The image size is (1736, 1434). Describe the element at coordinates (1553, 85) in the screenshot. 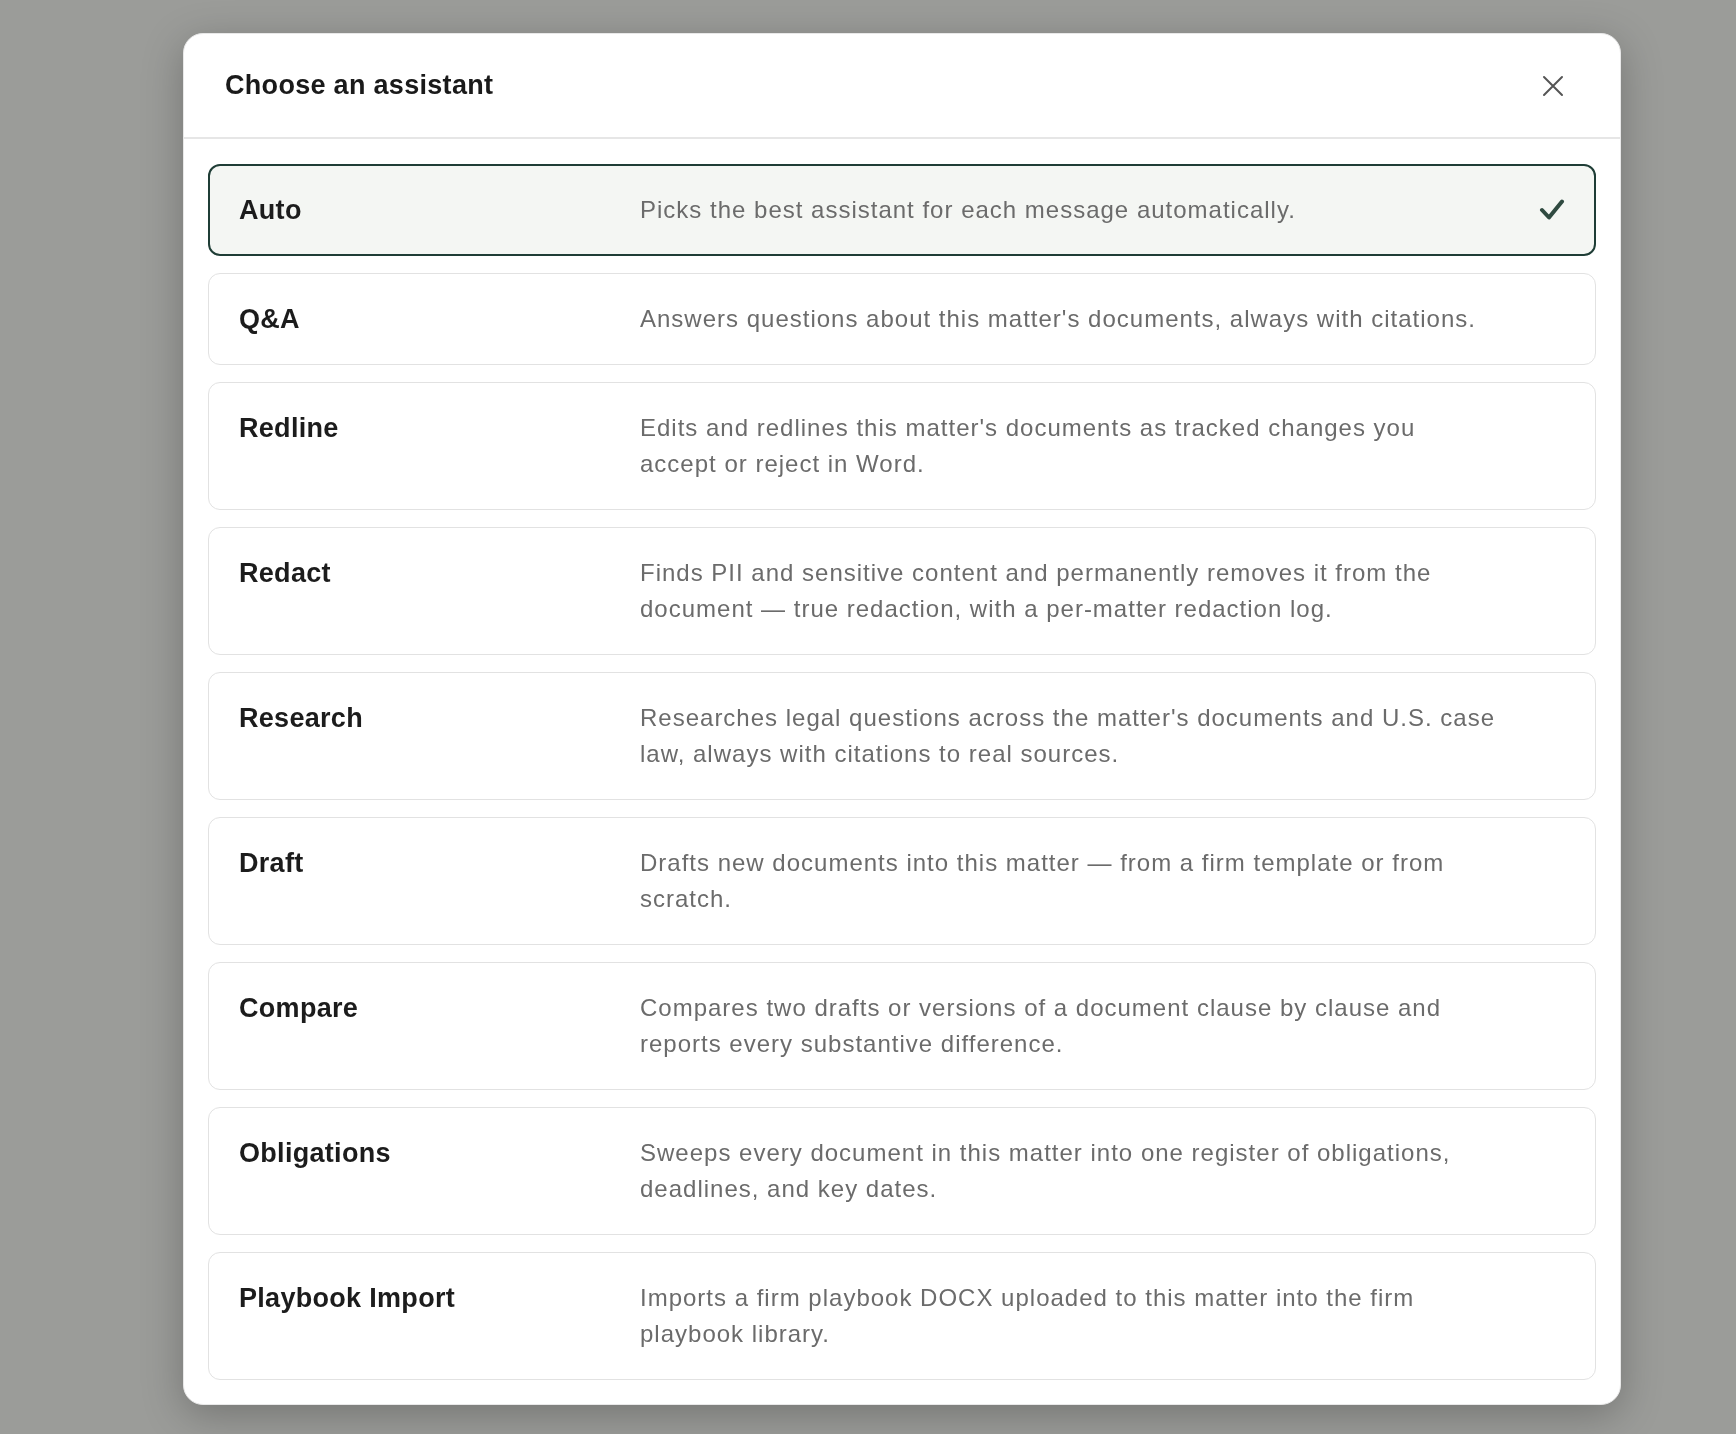

I see `close-icon` at that location.